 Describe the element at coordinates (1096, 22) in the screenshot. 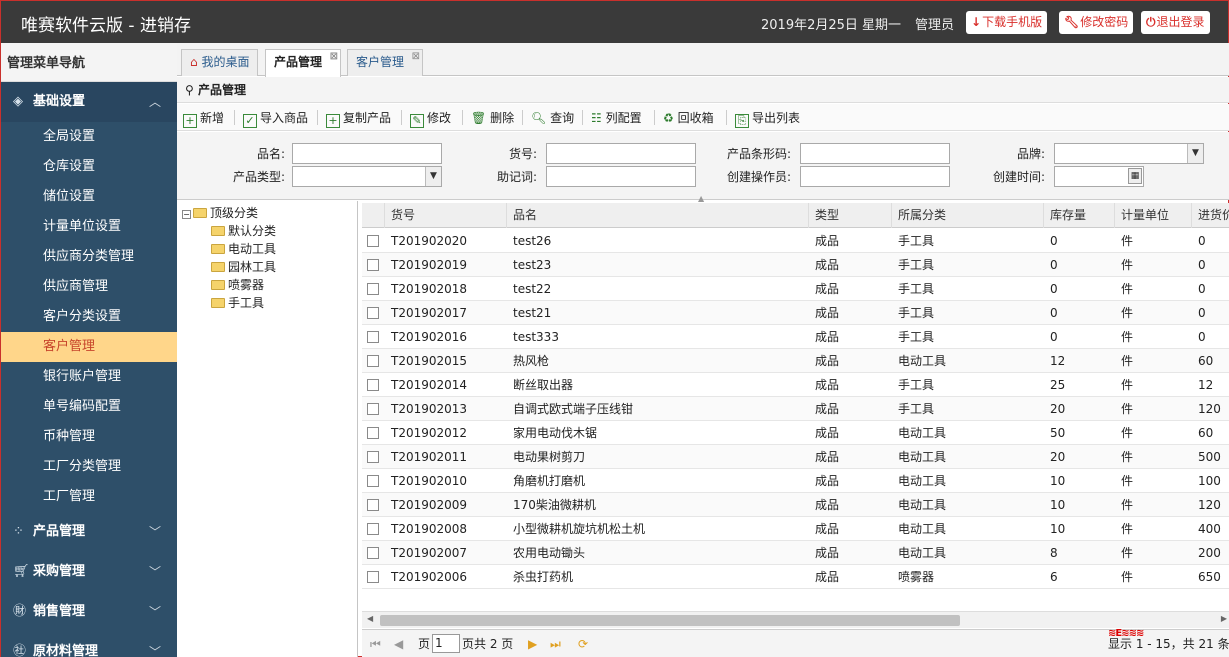

I see `change-password-button: 🔧︎修改密码` at that location.